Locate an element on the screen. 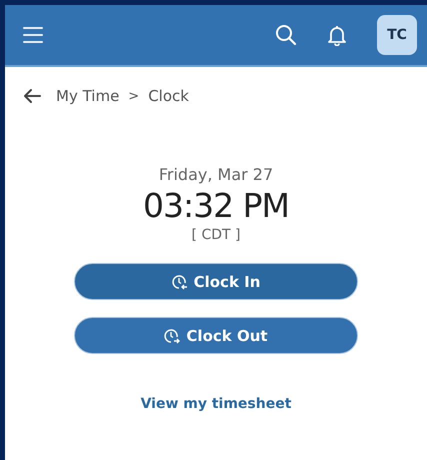 The width and height of the screenshot is (427, 460). breadcrumb-link: My Time is located at coordinates (88, 96).